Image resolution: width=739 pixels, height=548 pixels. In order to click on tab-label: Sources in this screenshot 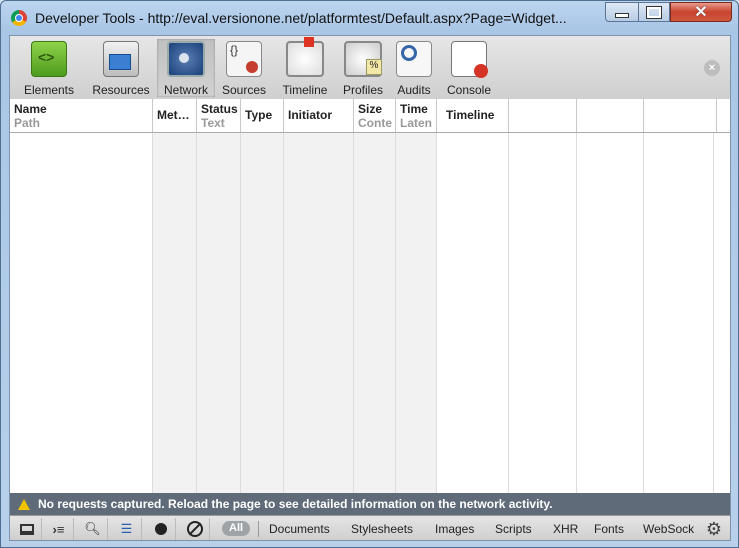, I will do `click(244, 90)`.